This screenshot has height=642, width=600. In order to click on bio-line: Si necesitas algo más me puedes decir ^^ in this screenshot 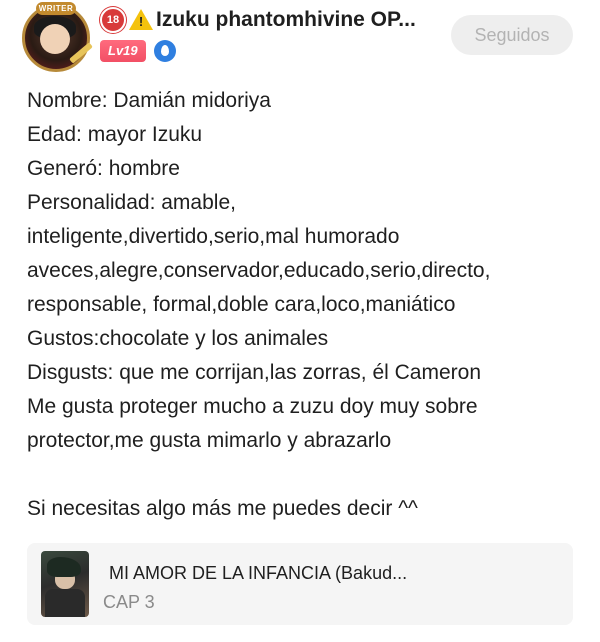, I will do `click(222, 508)`.